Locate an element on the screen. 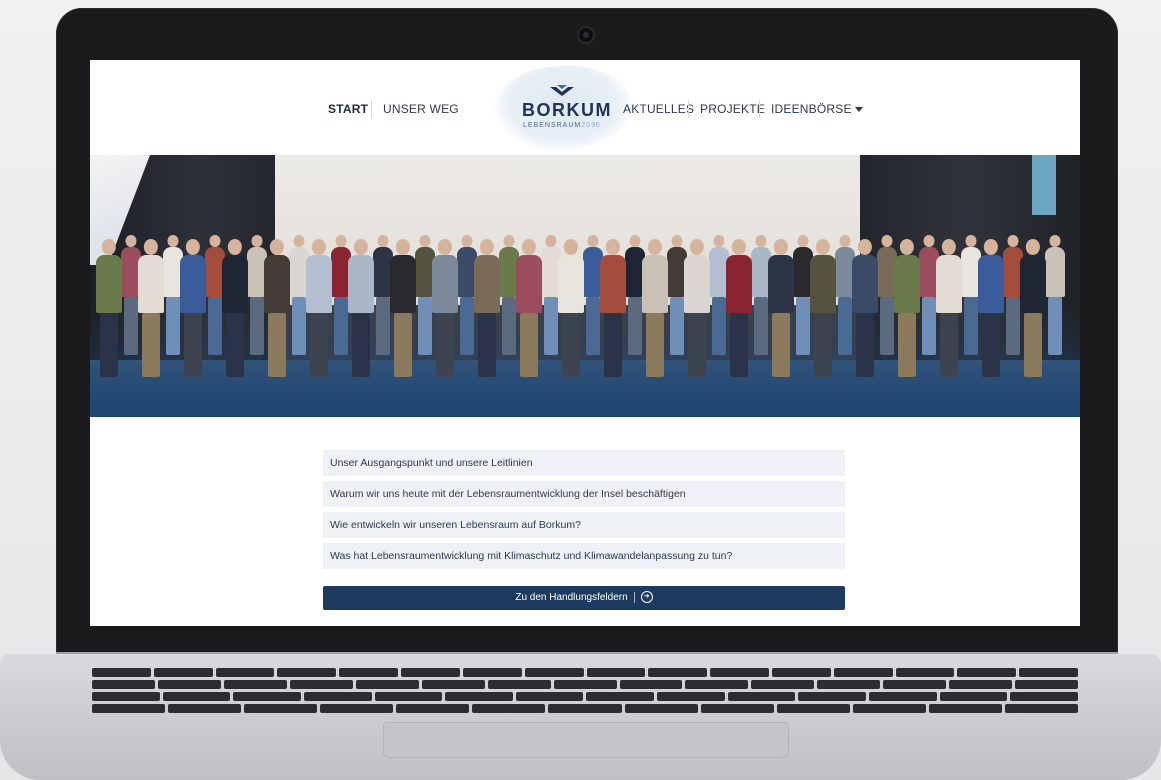  nav-item-projekte: PROJEKTE is located at coordinates (732, 109).